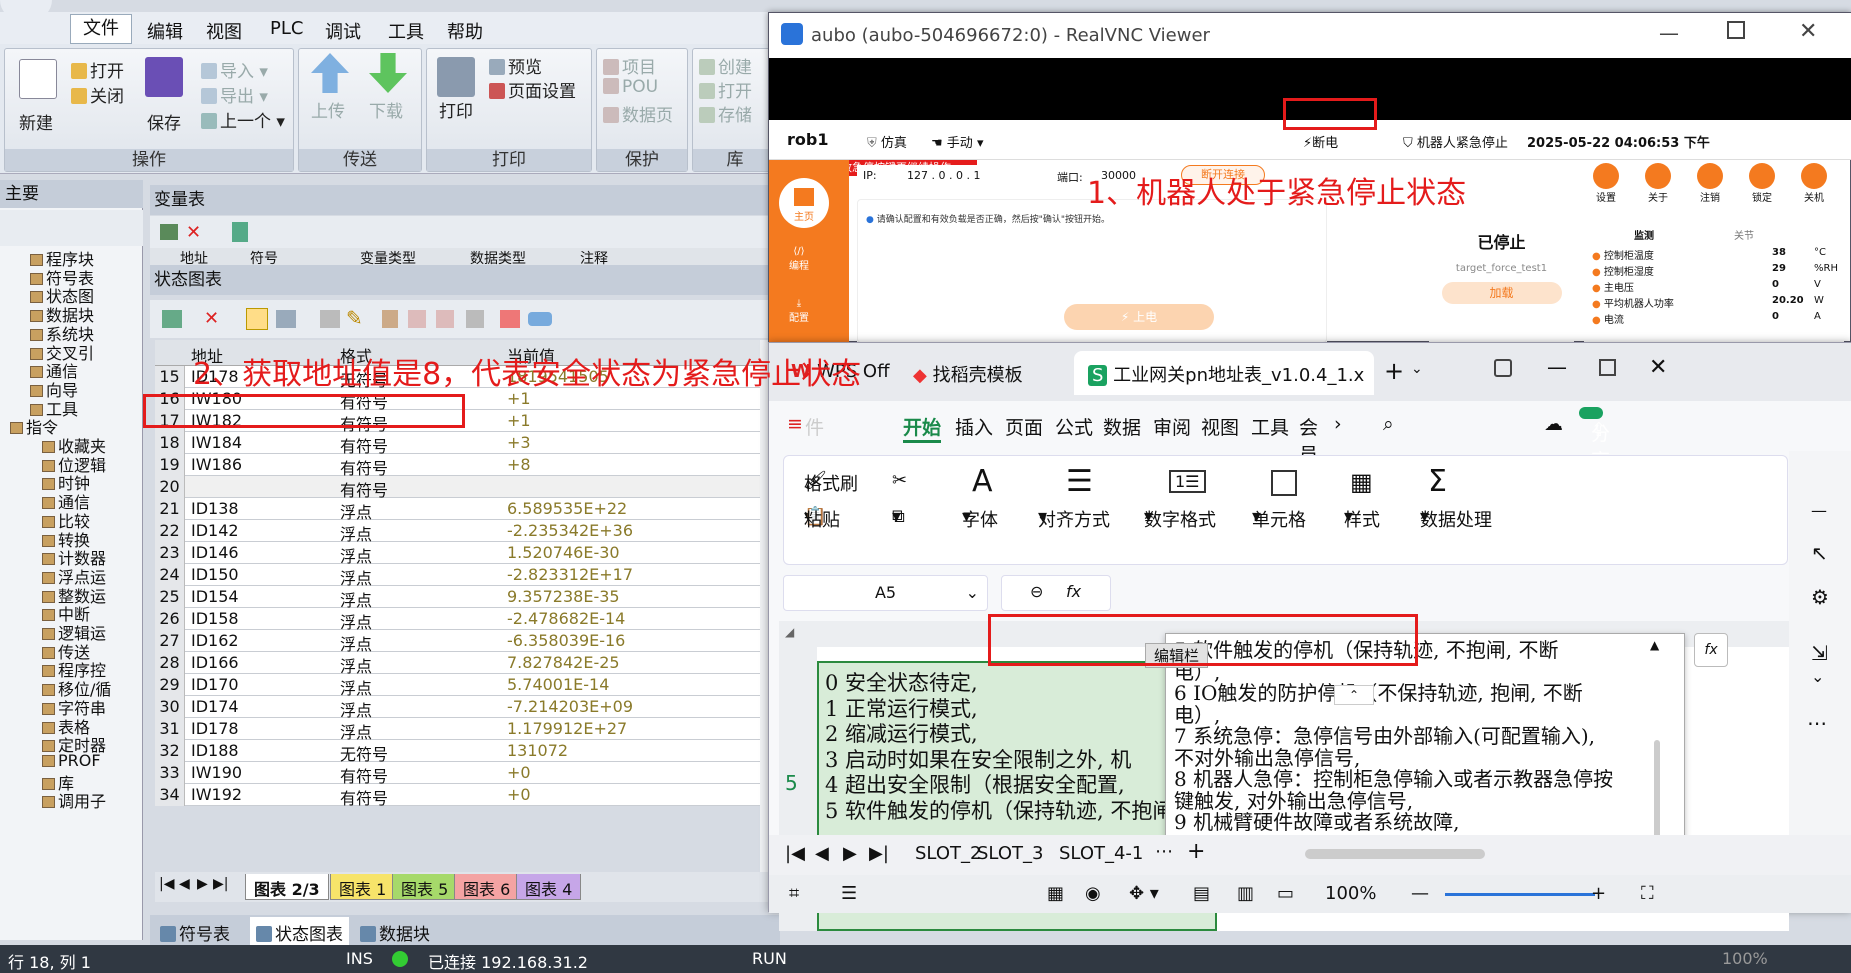 Image resolution: width=1851 pixels, height=973 pixels. I want to click on menu-edit: 编辑, so click(165, 31).